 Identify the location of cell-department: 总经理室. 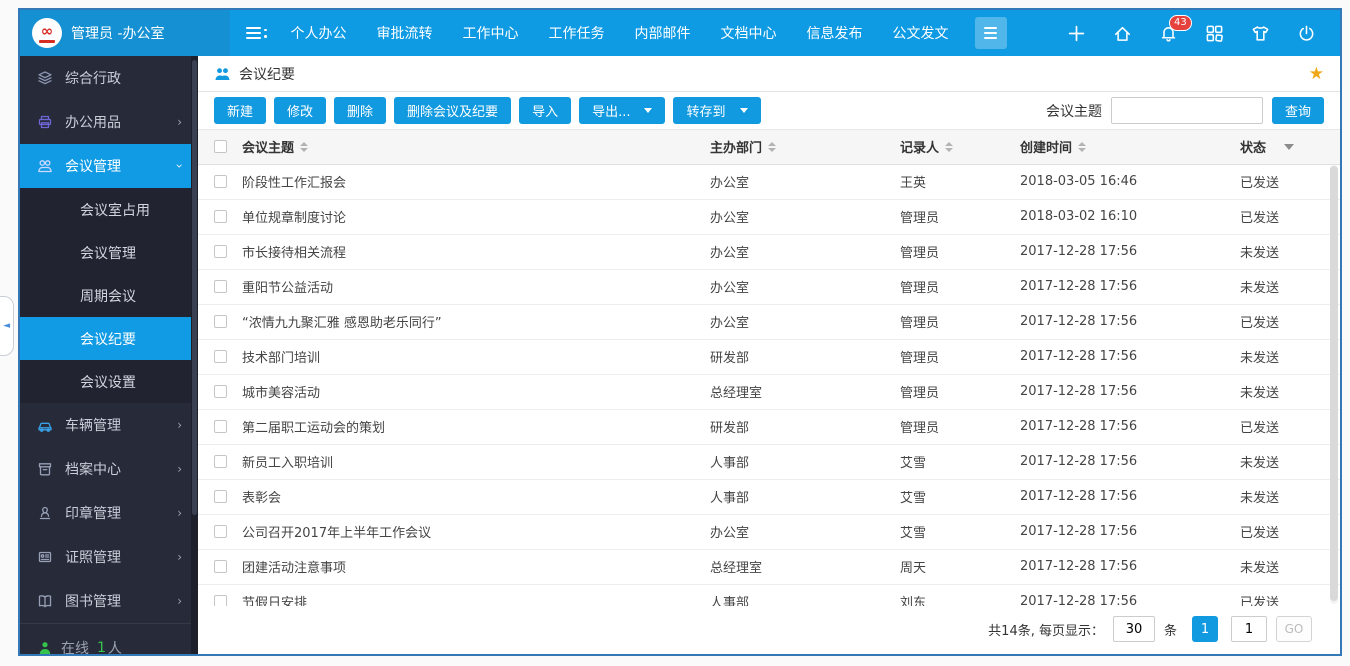
(805, 392).